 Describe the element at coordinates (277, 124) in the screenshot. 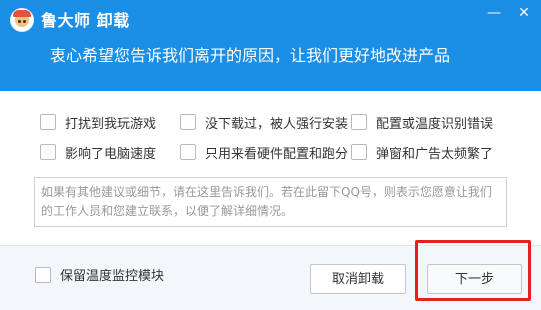

I see `reason-label: 没下载过，被人强行安装` at that location.